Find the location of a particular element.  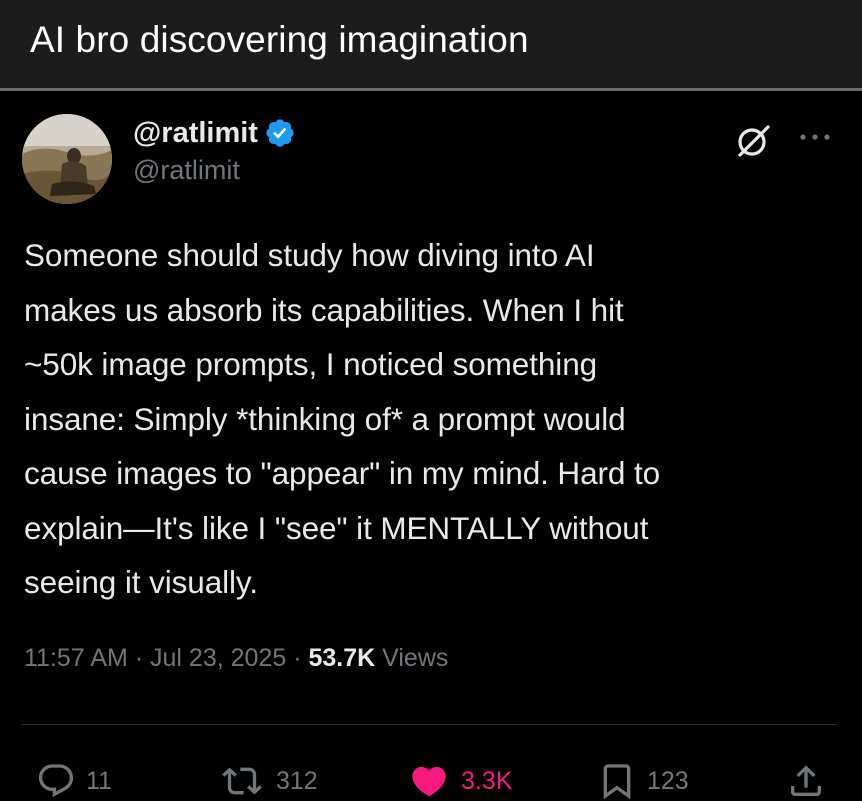

like-button: 3.3K is located at coordinates (459, 781).